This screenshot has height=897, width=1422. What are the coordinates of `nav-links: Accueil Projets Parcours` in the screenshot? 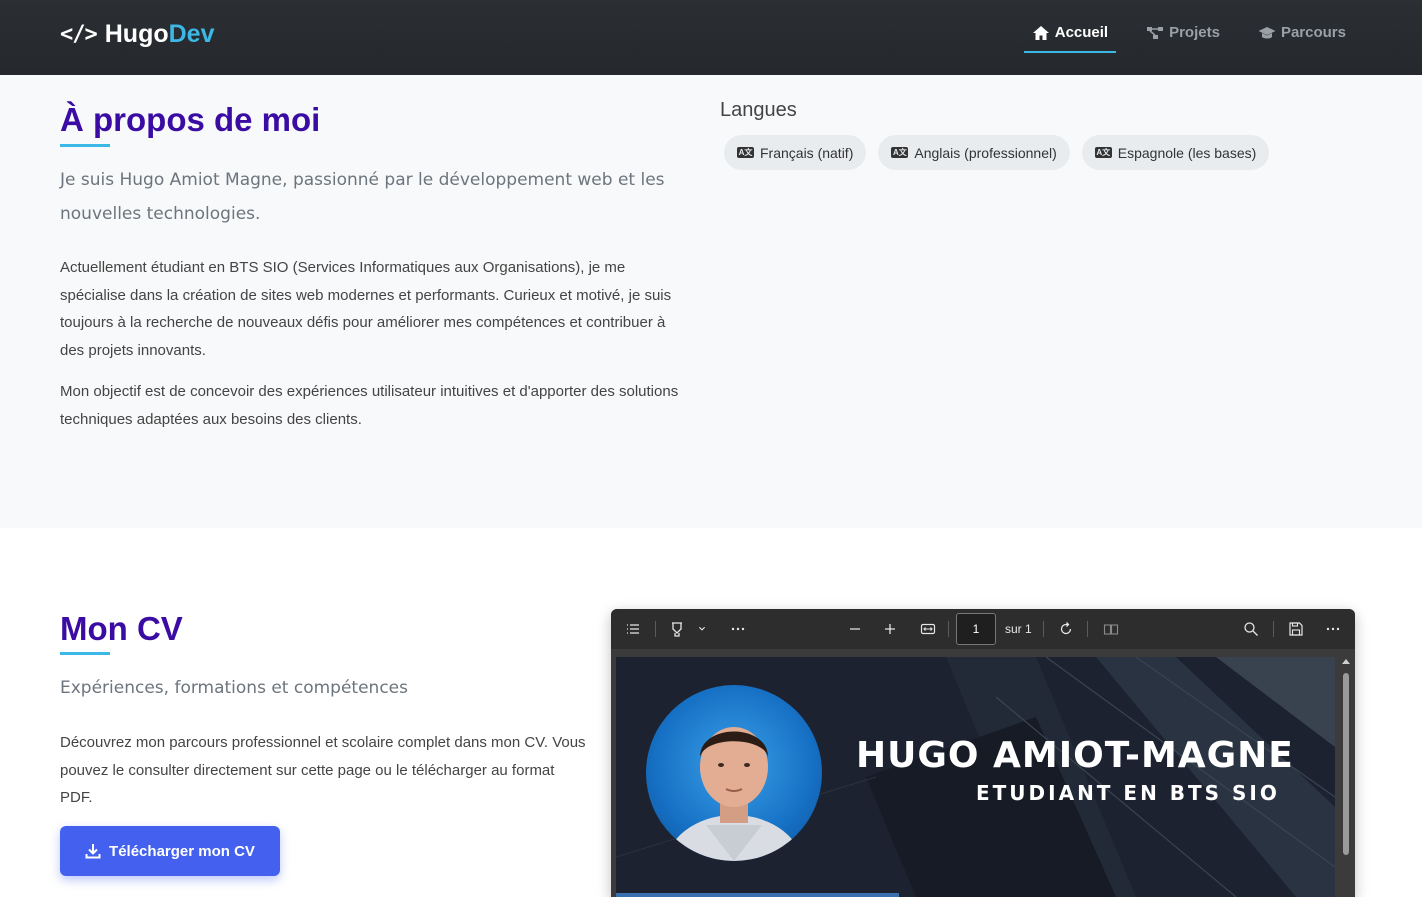 It's located at (1188, 37).